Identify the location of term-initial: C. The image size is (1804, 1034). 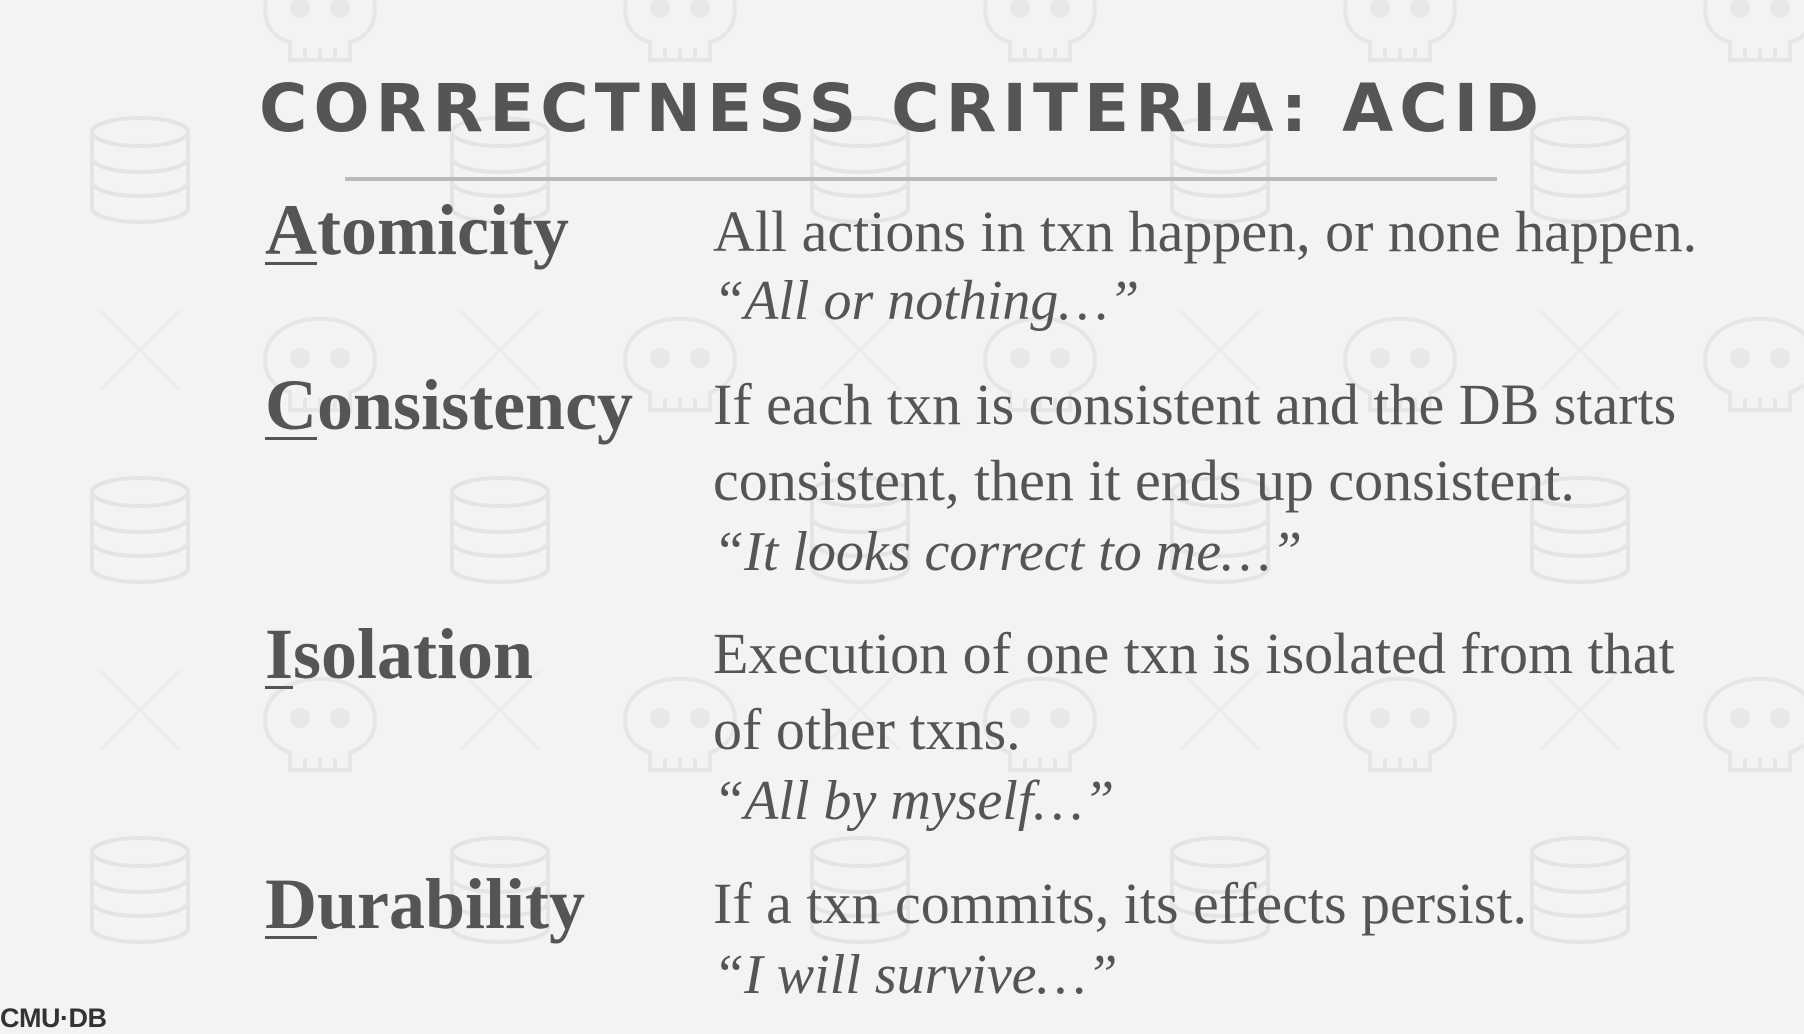
(291, 405).